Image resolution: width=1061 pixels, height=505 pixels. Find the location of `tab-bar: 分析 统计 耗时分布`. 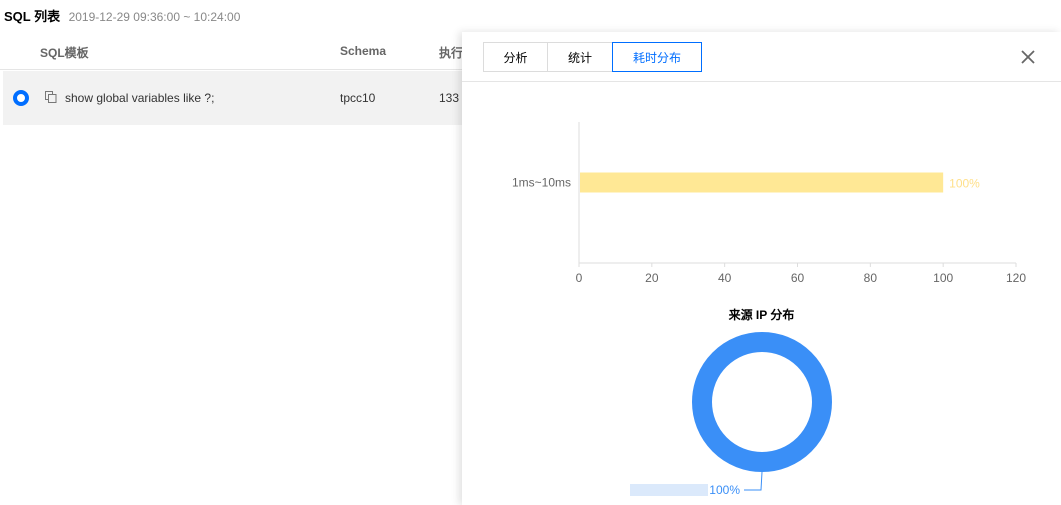

tab-bar: 分析 统计 耗时分布 is located at coordinates (592, 57).